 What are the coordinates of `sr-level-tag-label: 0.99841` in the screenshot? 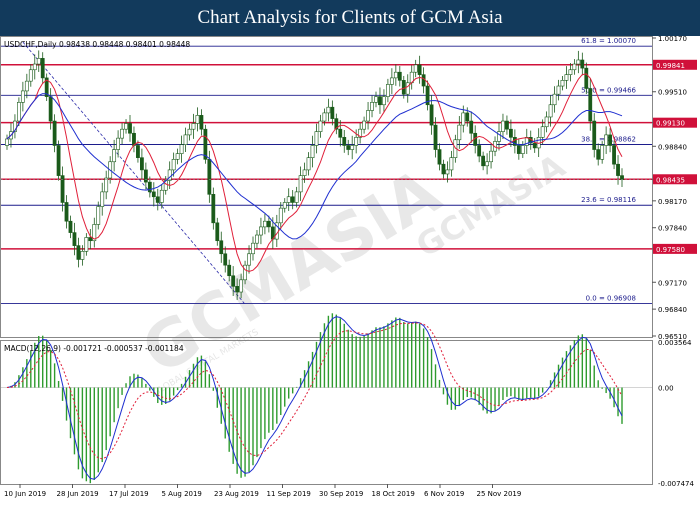 It's located at (670, 66).